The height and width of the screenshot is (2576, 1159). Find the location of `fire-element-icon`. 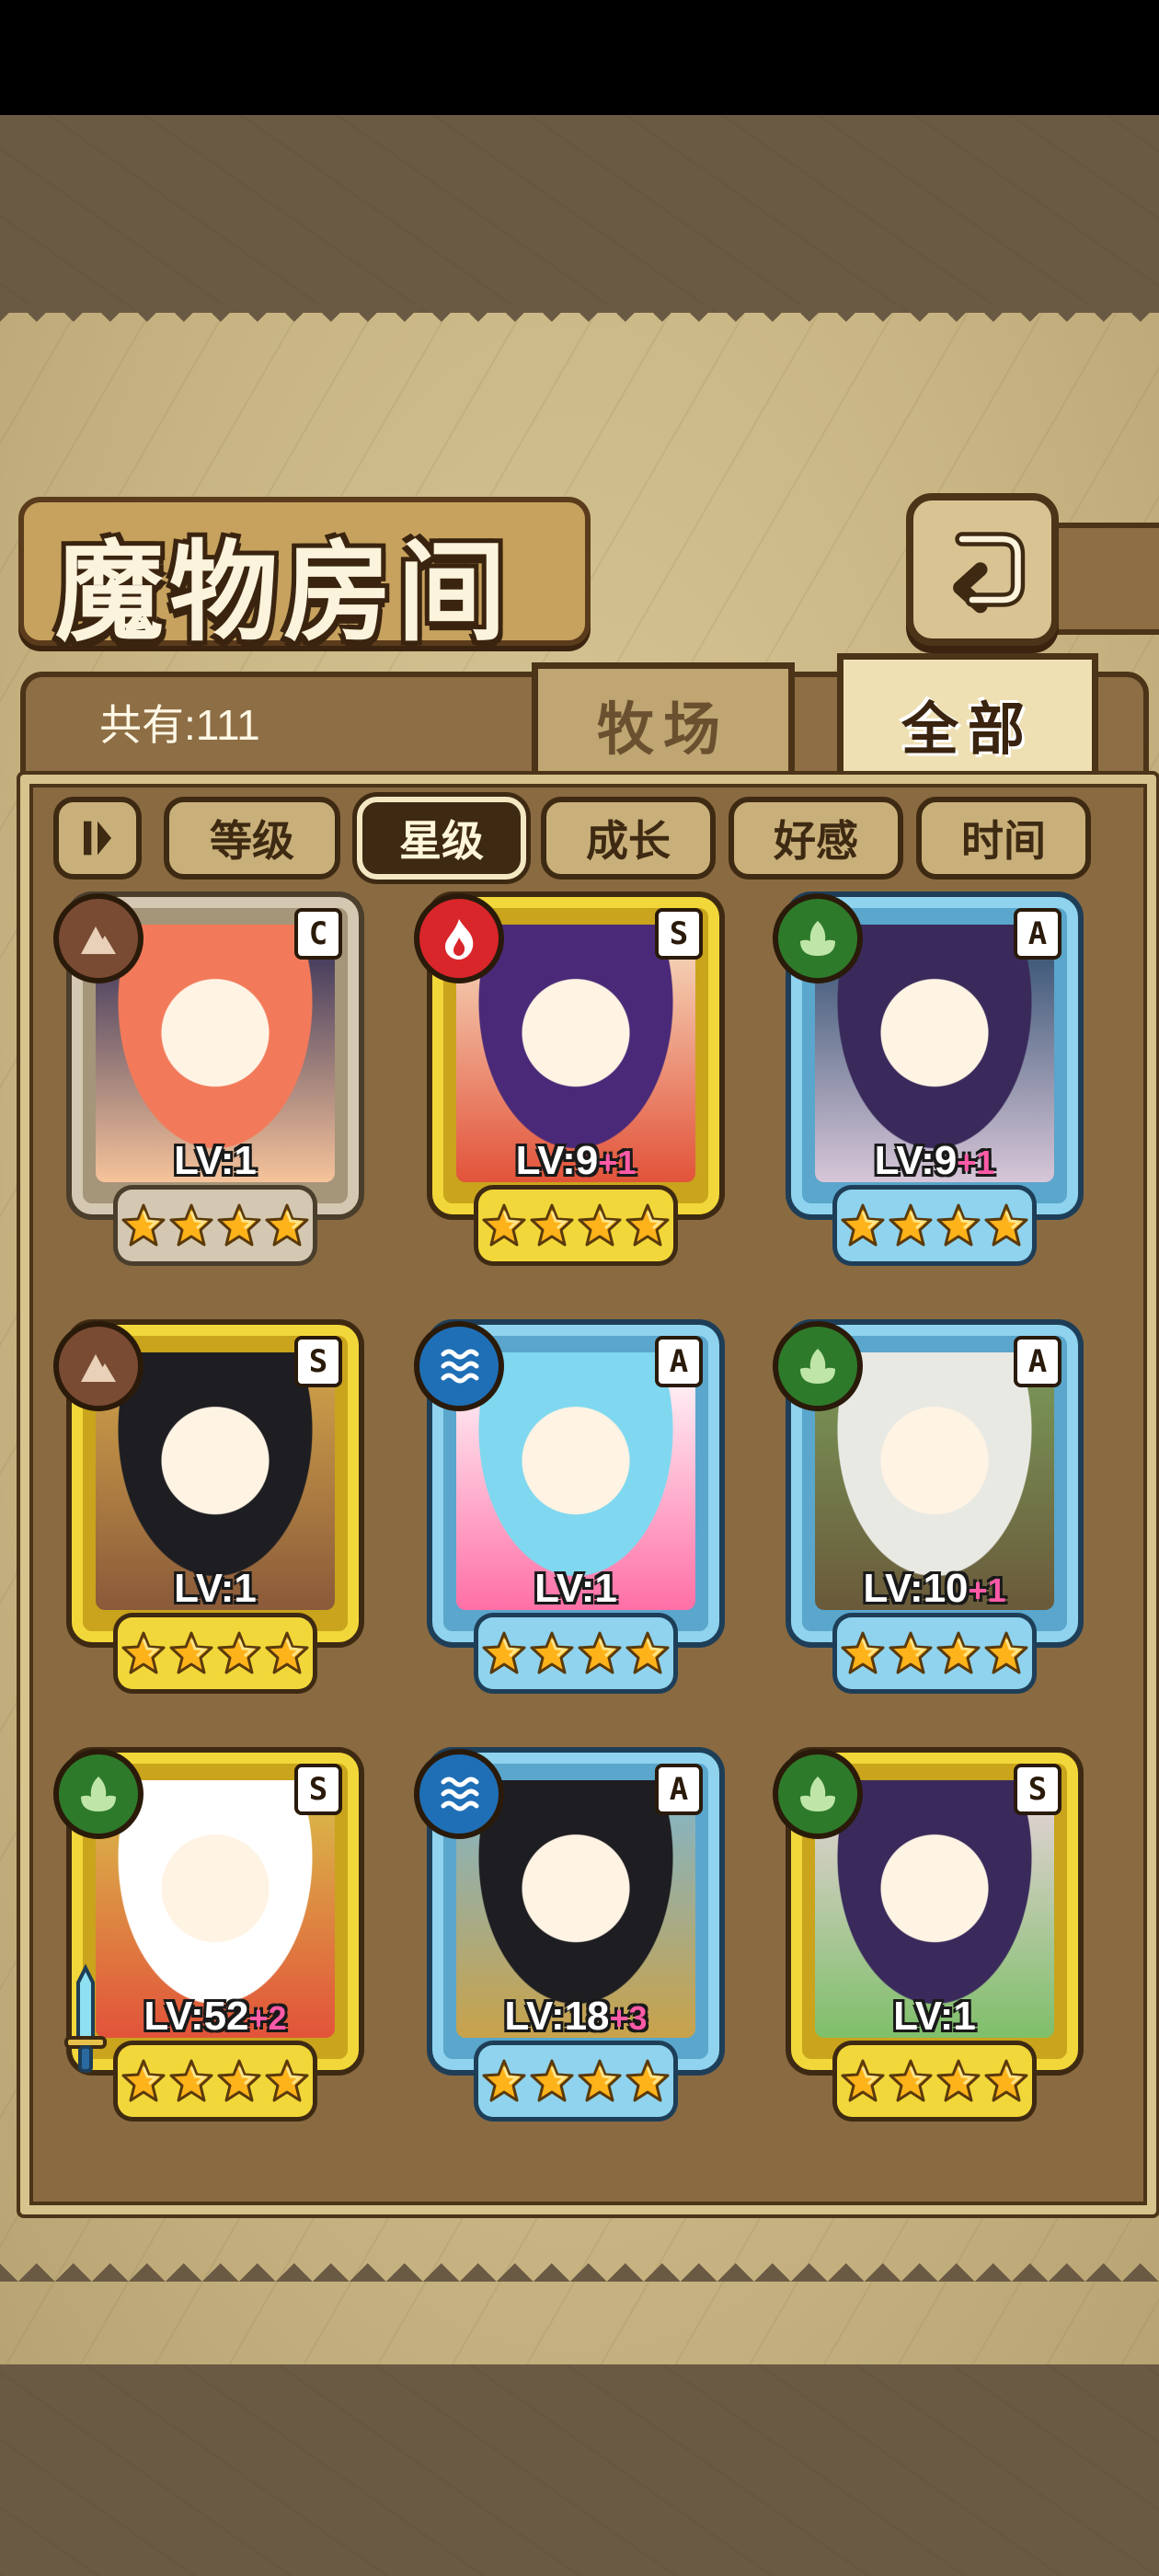

fire-element-icon is located at coordinates (459, 938).